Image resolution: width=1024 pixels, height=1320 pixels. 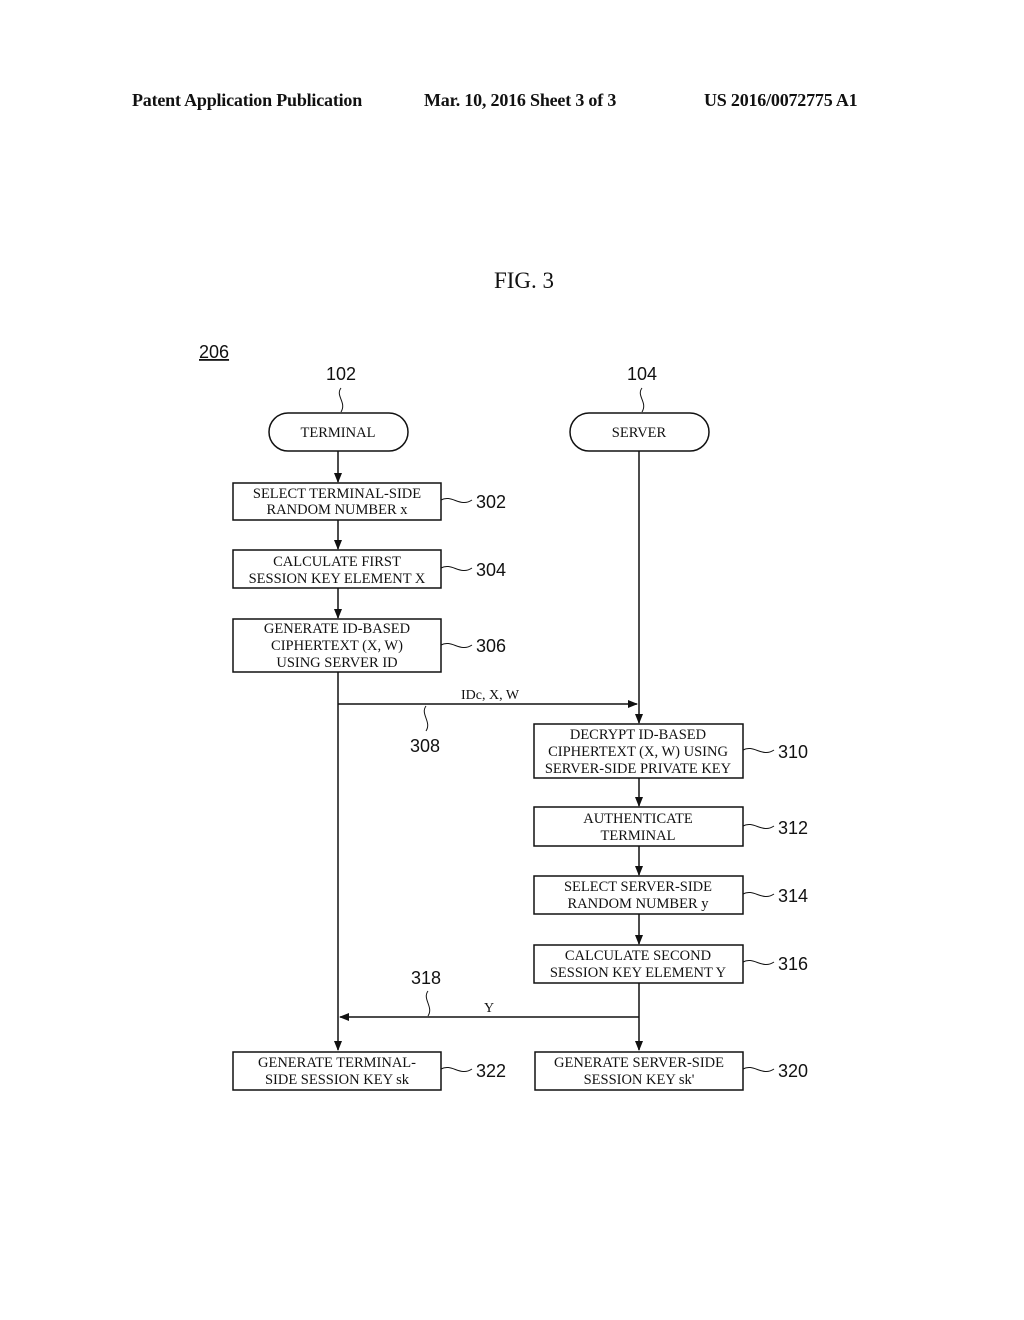 I want to click on message-318-leader, so click(x=428, y=1003).